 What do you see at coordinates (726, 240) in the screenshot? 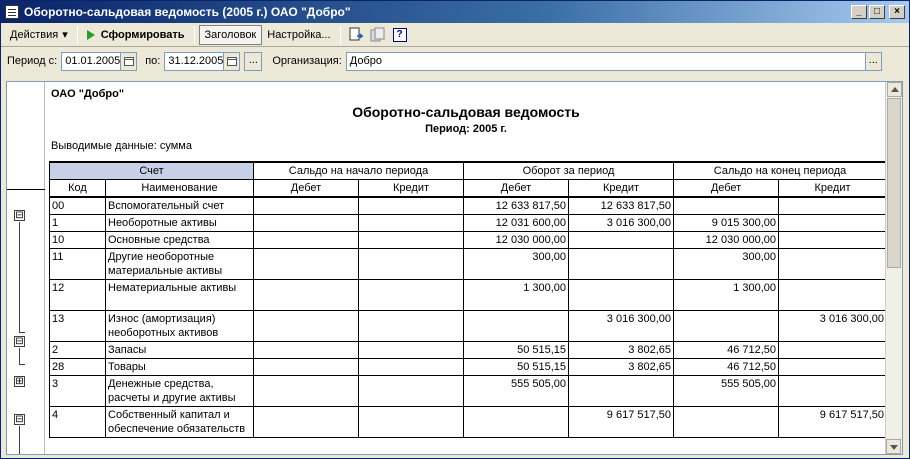
I see `cell-closing-debit: 12 030 000,00` at bounding box center [726, 240].